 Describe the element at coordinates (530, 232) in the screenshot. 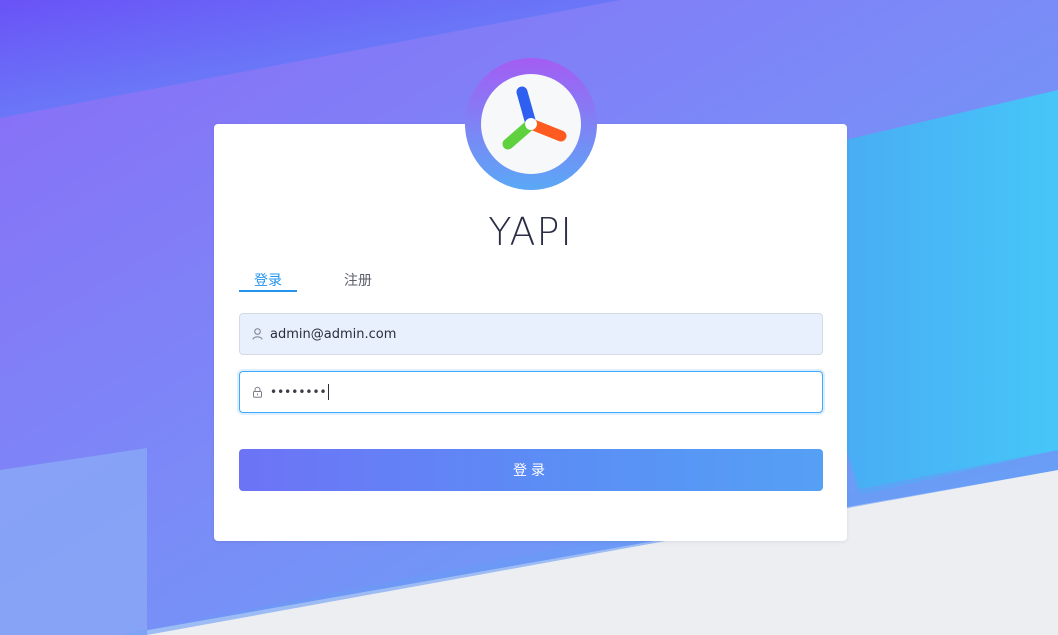

I see `app-title: YAPI` at that location.